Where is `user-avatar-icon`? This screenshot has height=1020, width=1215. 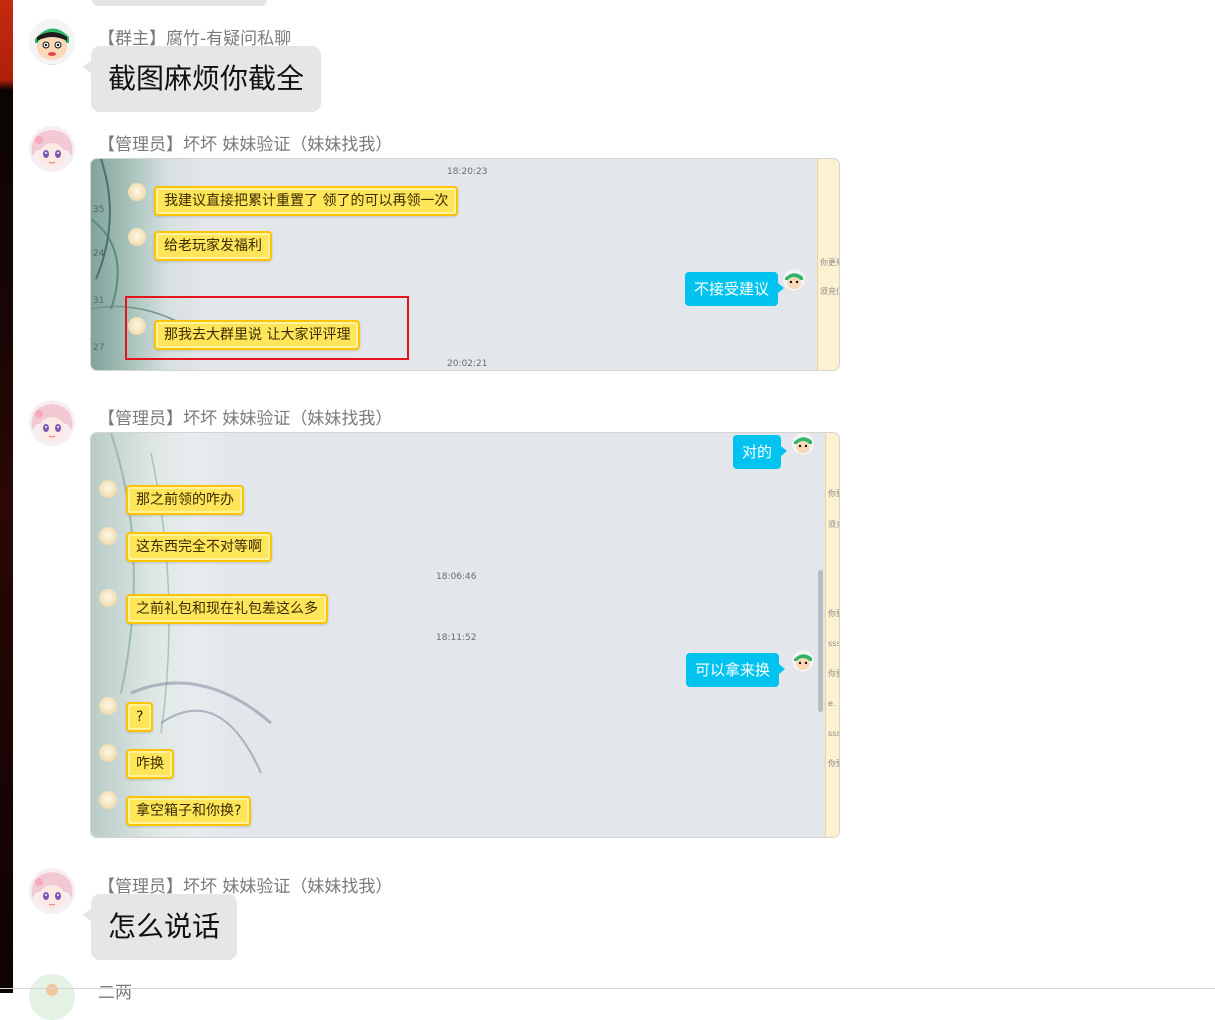
user-avatar-icon is located at coordinates (52, 997).